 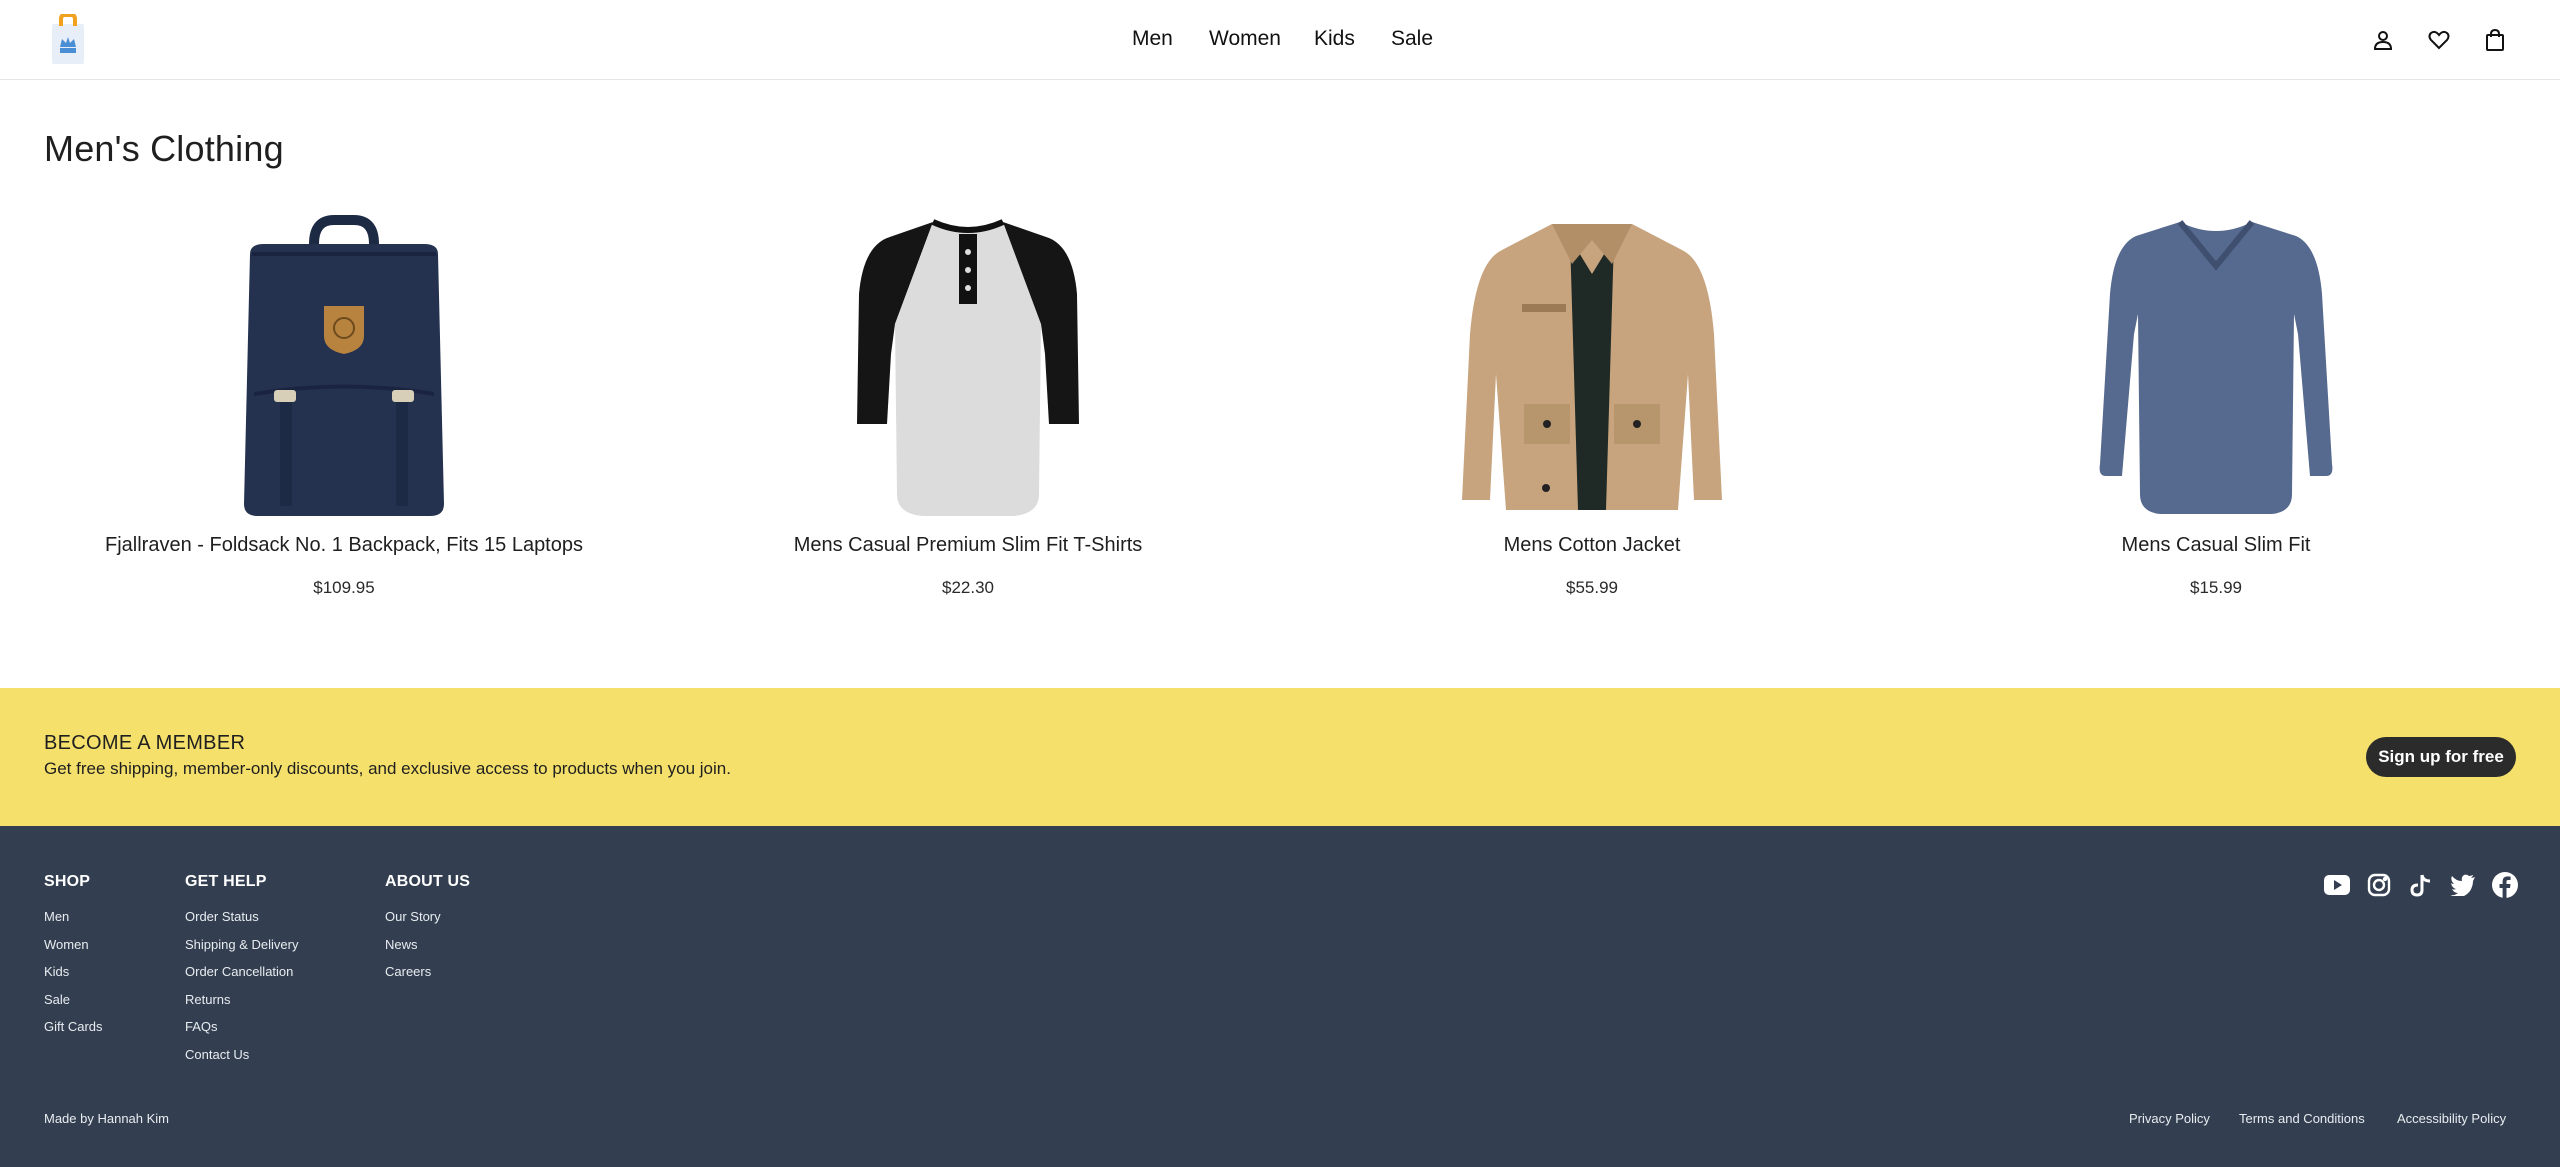 What do you see at coordinates (2216, 367) in the screenshot?
I see `longsleeve-shirt-image` at bounding box center [2216, 367].